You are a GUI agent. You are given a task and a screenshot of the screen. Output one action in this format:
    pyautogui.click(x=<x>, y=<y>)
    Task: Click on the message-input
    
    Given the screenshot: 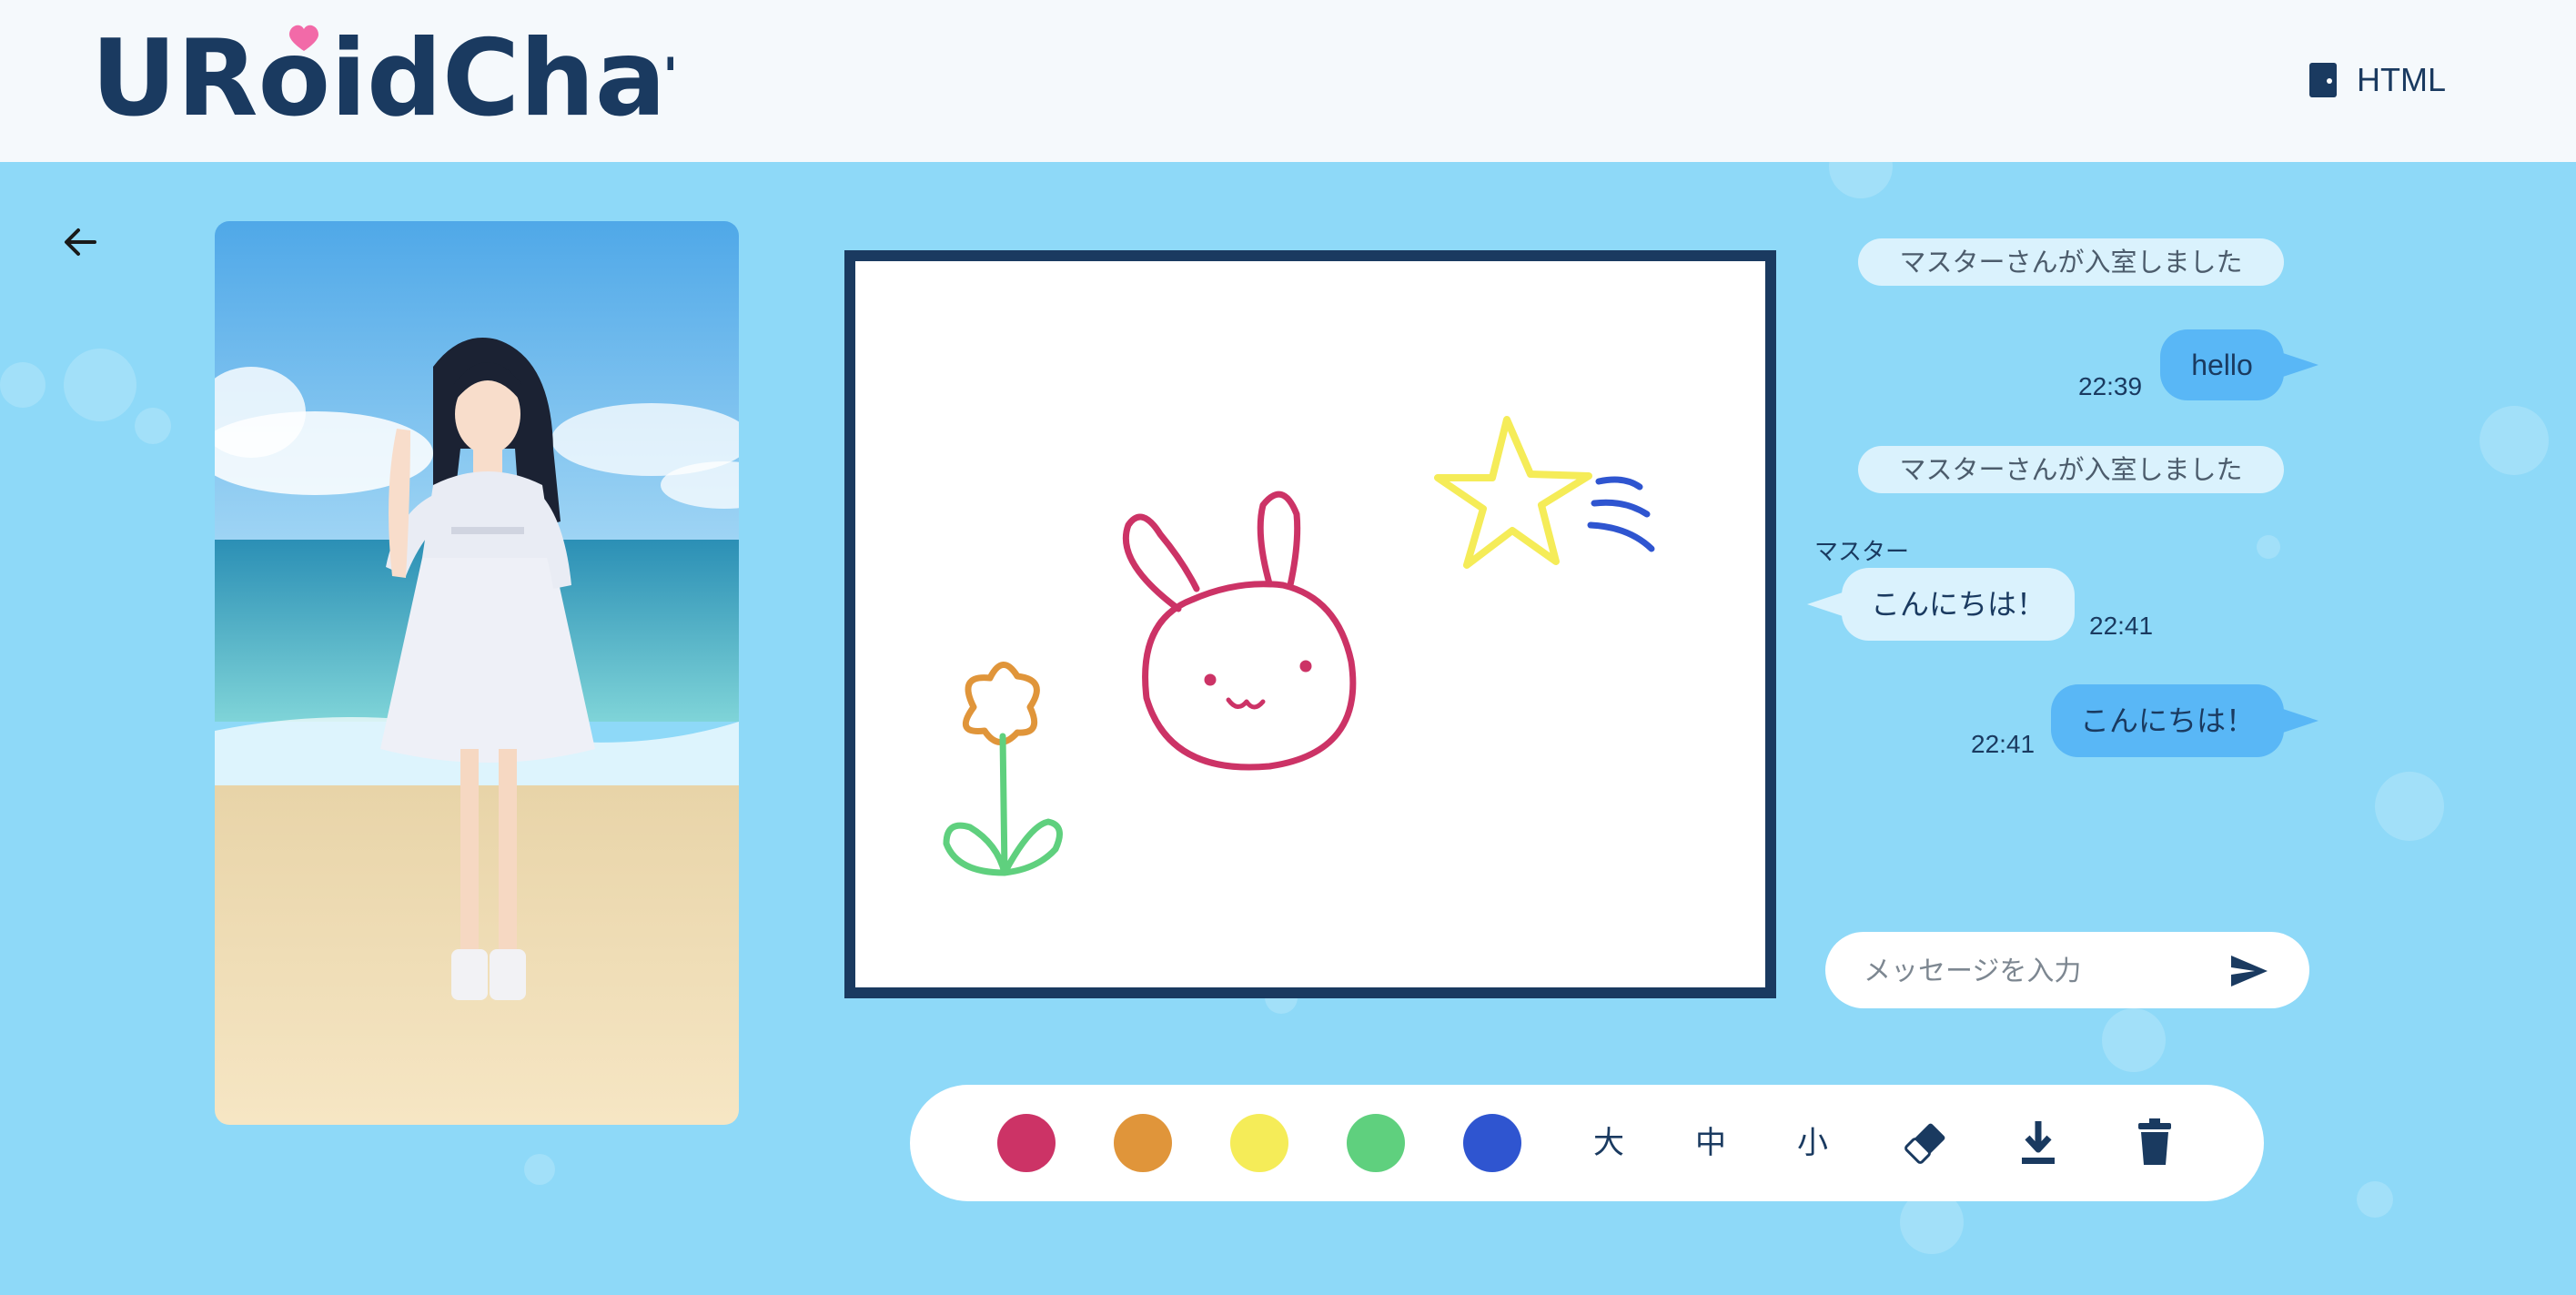 What is the action you would take?
    pyautogui.click(x=2041, y=971)
    